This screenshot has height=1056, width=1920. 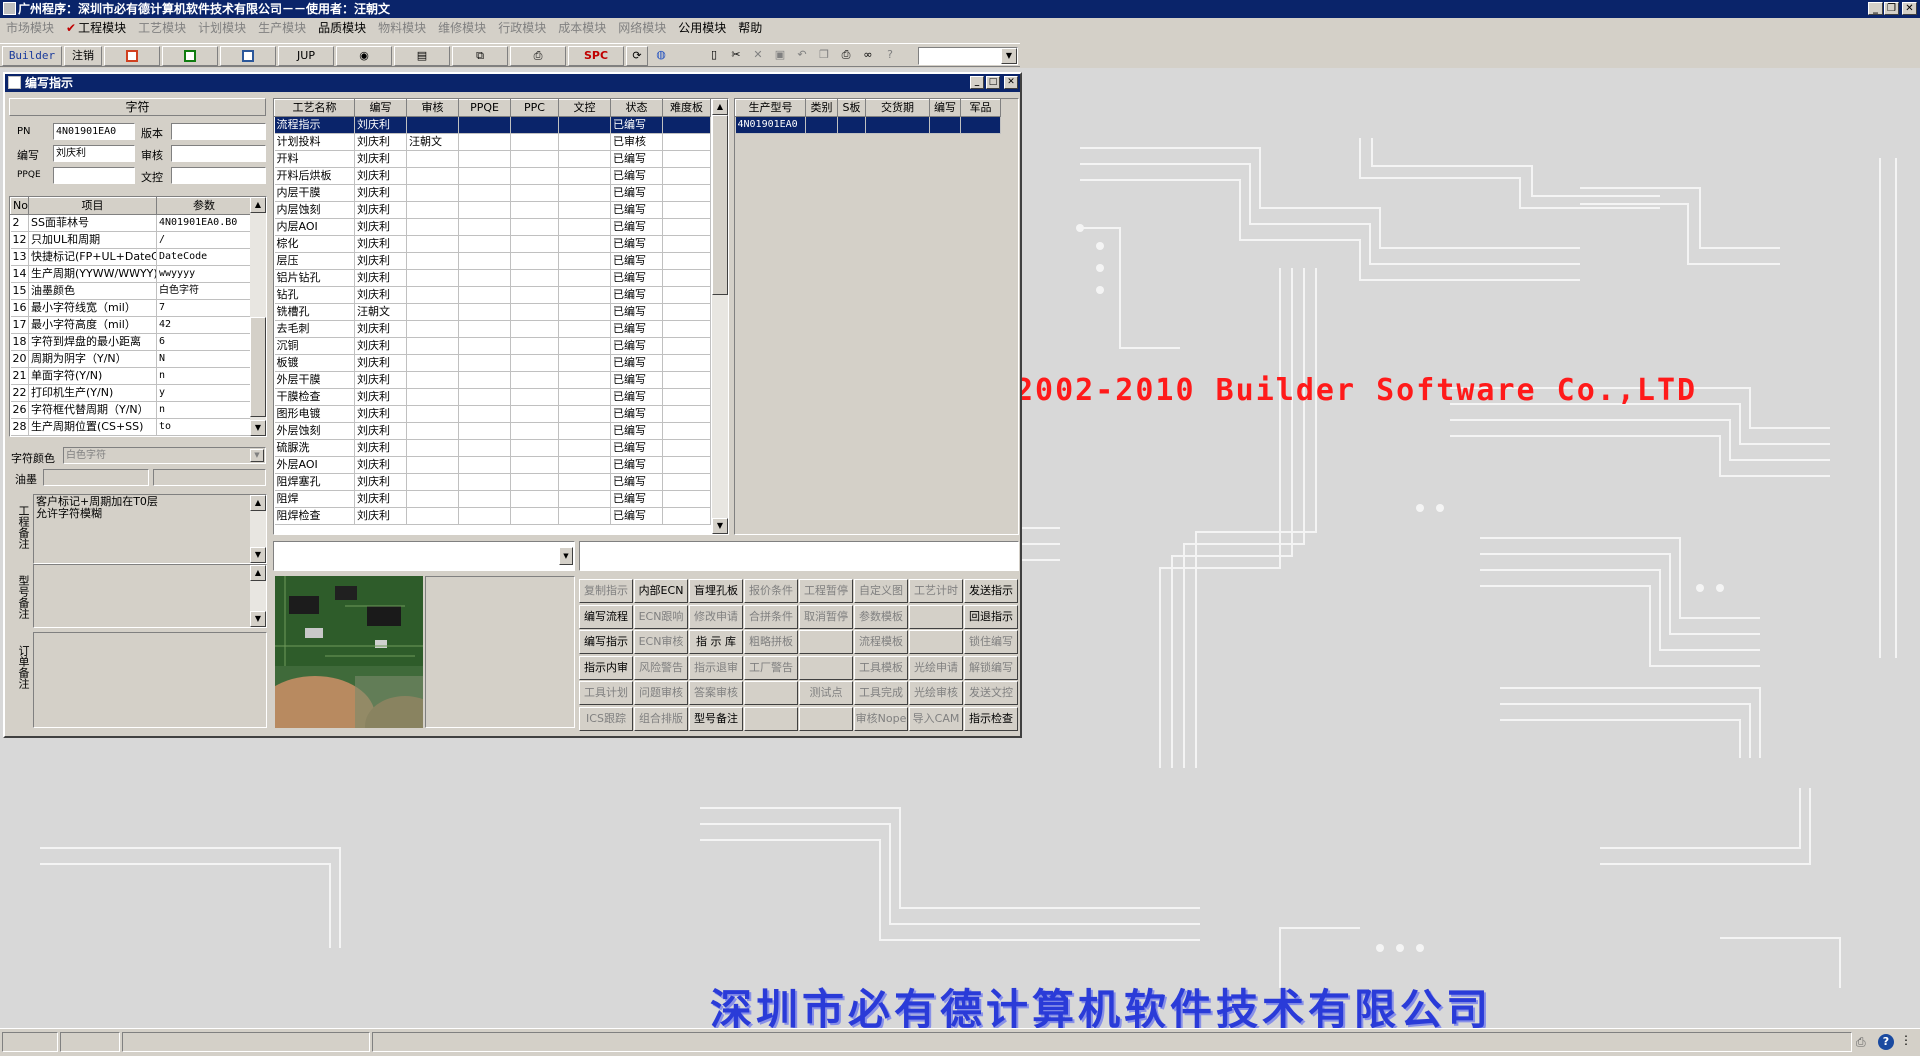 What do you see at coordinates (92, 410) in the screenshot?
I see `param-cell-item: 字符框代替周期（Y/N）` at bounding box center [92, 410].